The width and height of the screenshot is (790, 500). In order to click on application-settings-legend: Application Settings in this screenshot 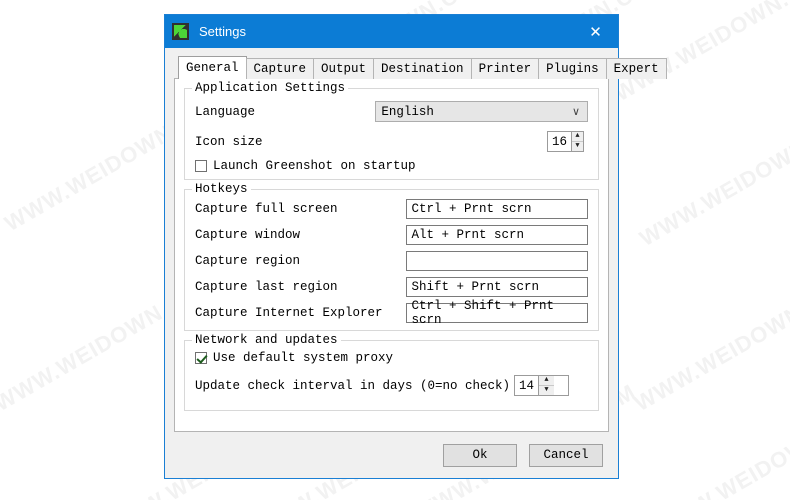, I will do `click(270, 88)`.